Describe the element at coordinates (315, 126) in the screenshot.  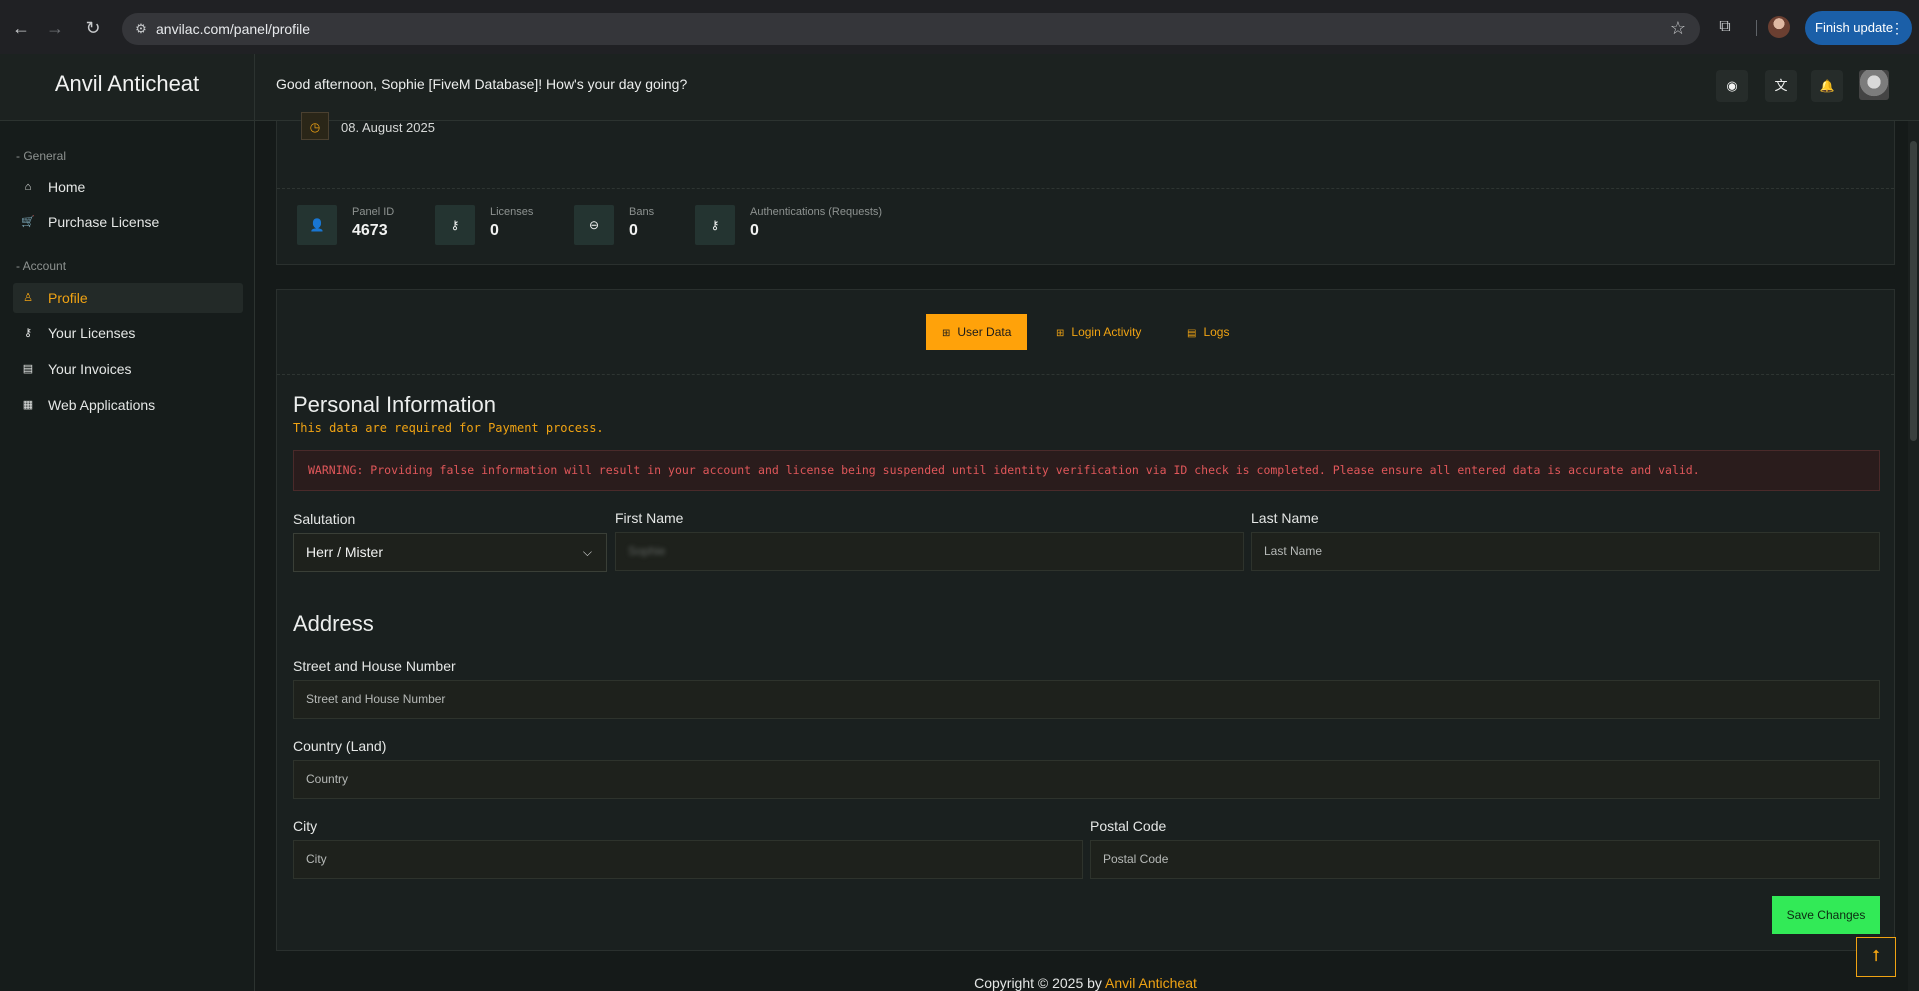
I see `clock-icon: ◷` at that location.